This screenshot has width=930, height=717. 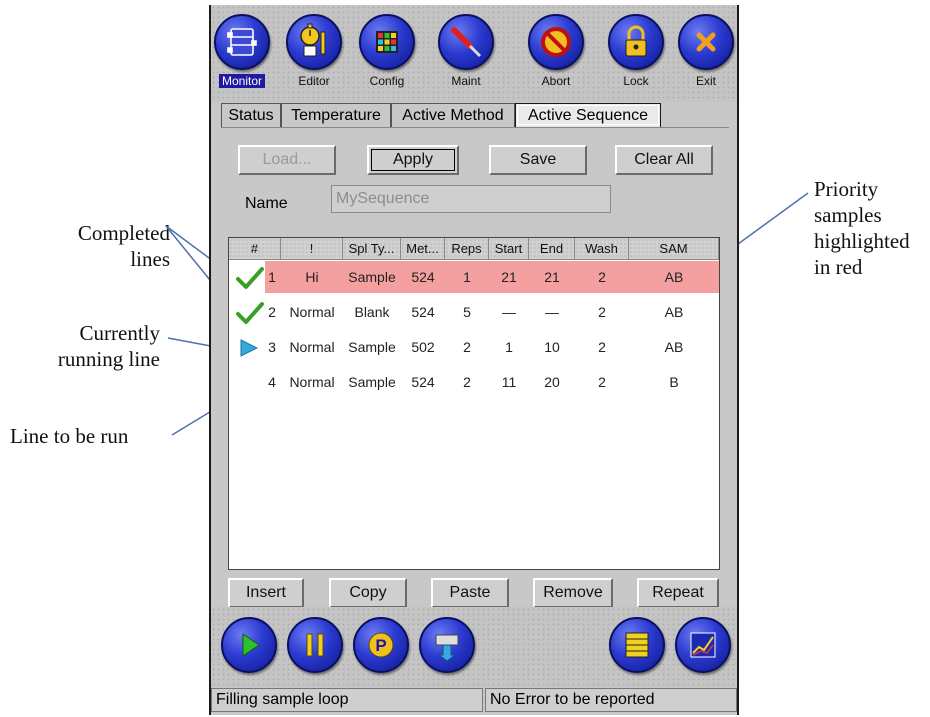 I want to click on status-message: Filling sample loop, so click(x=347, y=700).